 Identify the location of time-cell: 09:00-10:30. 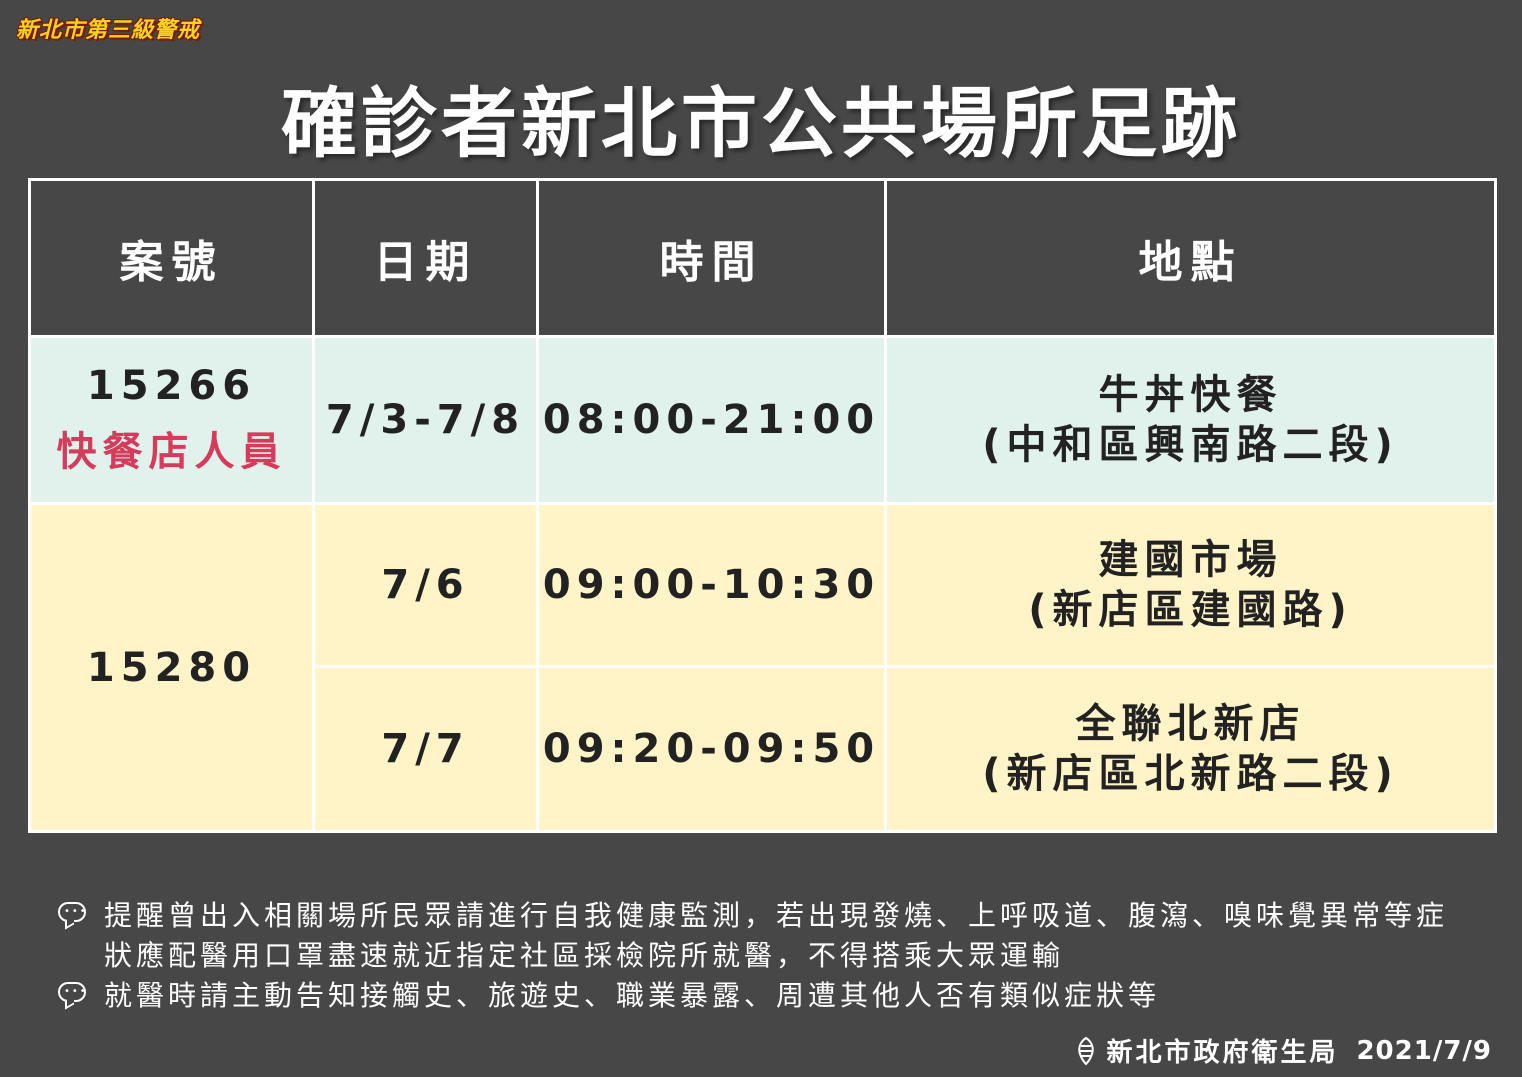
(711, 585).